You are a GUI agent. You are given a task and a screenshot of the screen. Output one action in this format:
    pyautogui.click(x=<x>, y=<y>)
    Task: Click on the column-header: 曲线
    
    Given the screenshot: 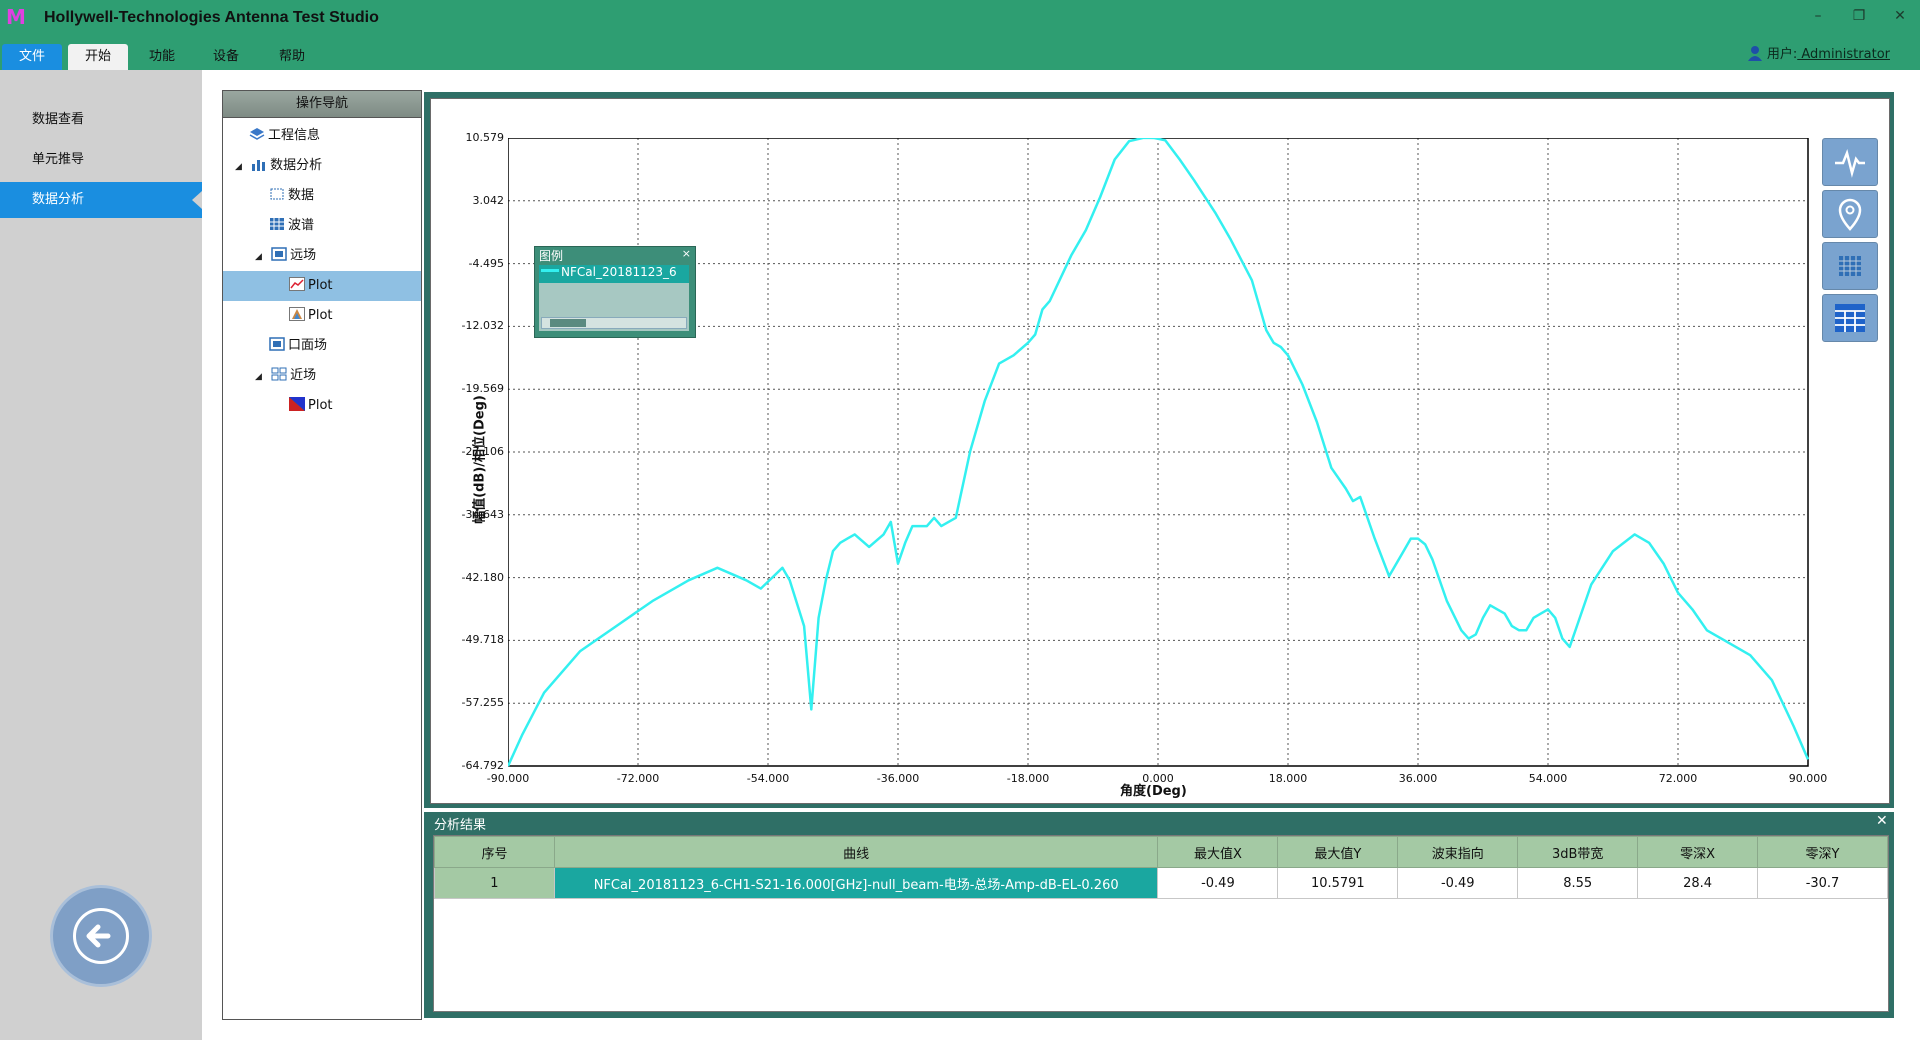 What is the action you would take?
    pyautogui.click(x=856, y=852)
    